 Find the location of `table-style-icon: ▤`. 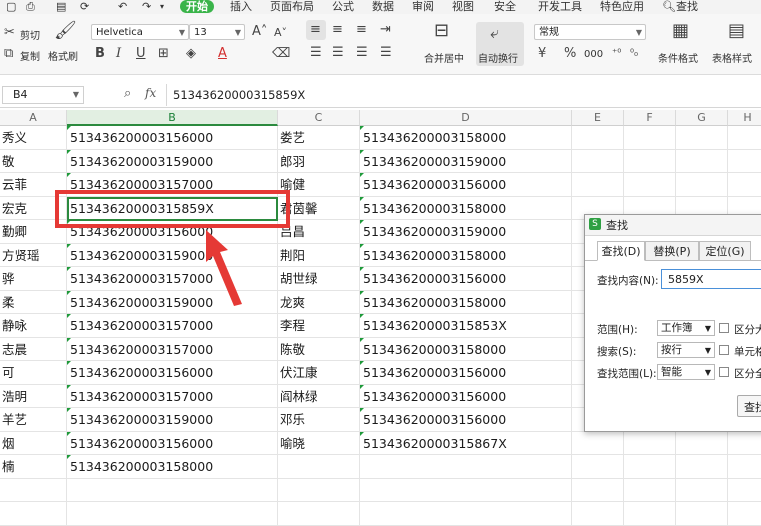

table-style-icon: ▤ is located at coordinates (736, 31).